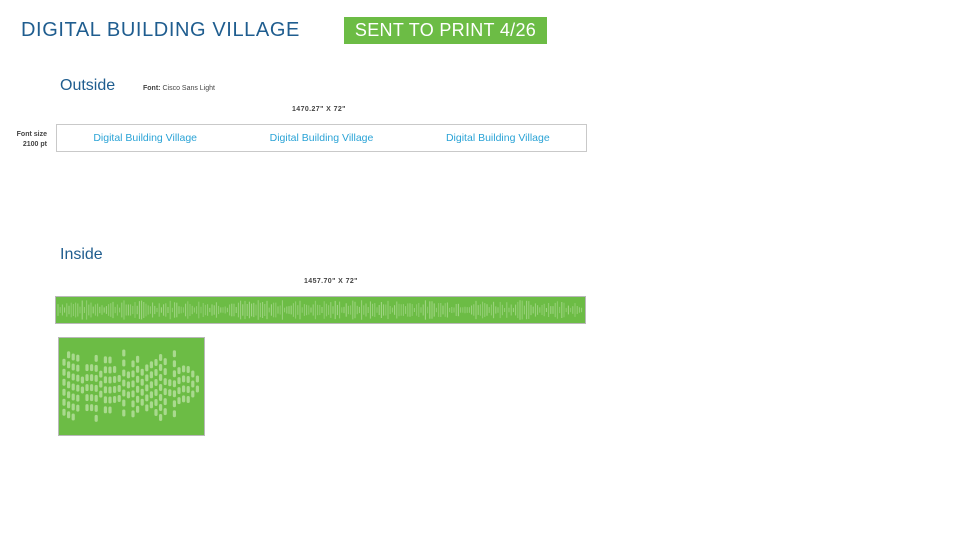 The image size is (960, 540). What do you see at coordinates (81, 254) in the screenshot?
I see `section-title-inside: Inside` at bounding box center [81, 254].